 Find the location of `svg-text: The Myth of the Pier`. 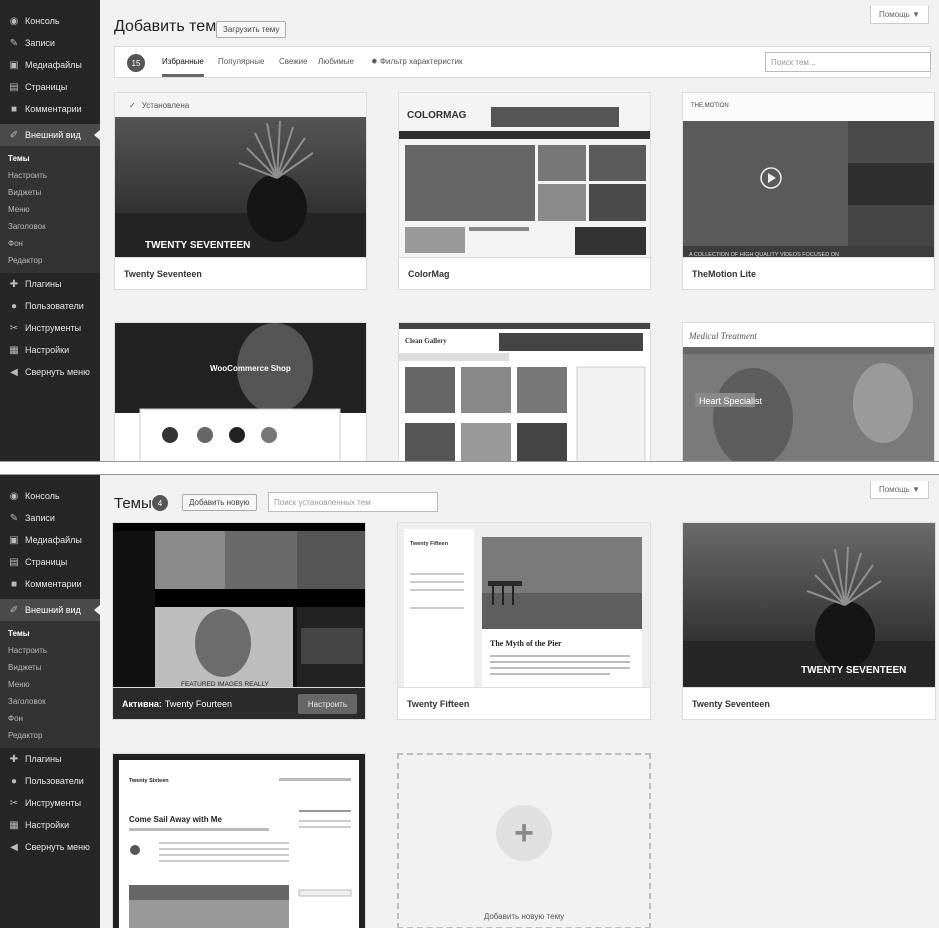

svg-text: The Myth of the Pier is located at coordinates (526, 643).